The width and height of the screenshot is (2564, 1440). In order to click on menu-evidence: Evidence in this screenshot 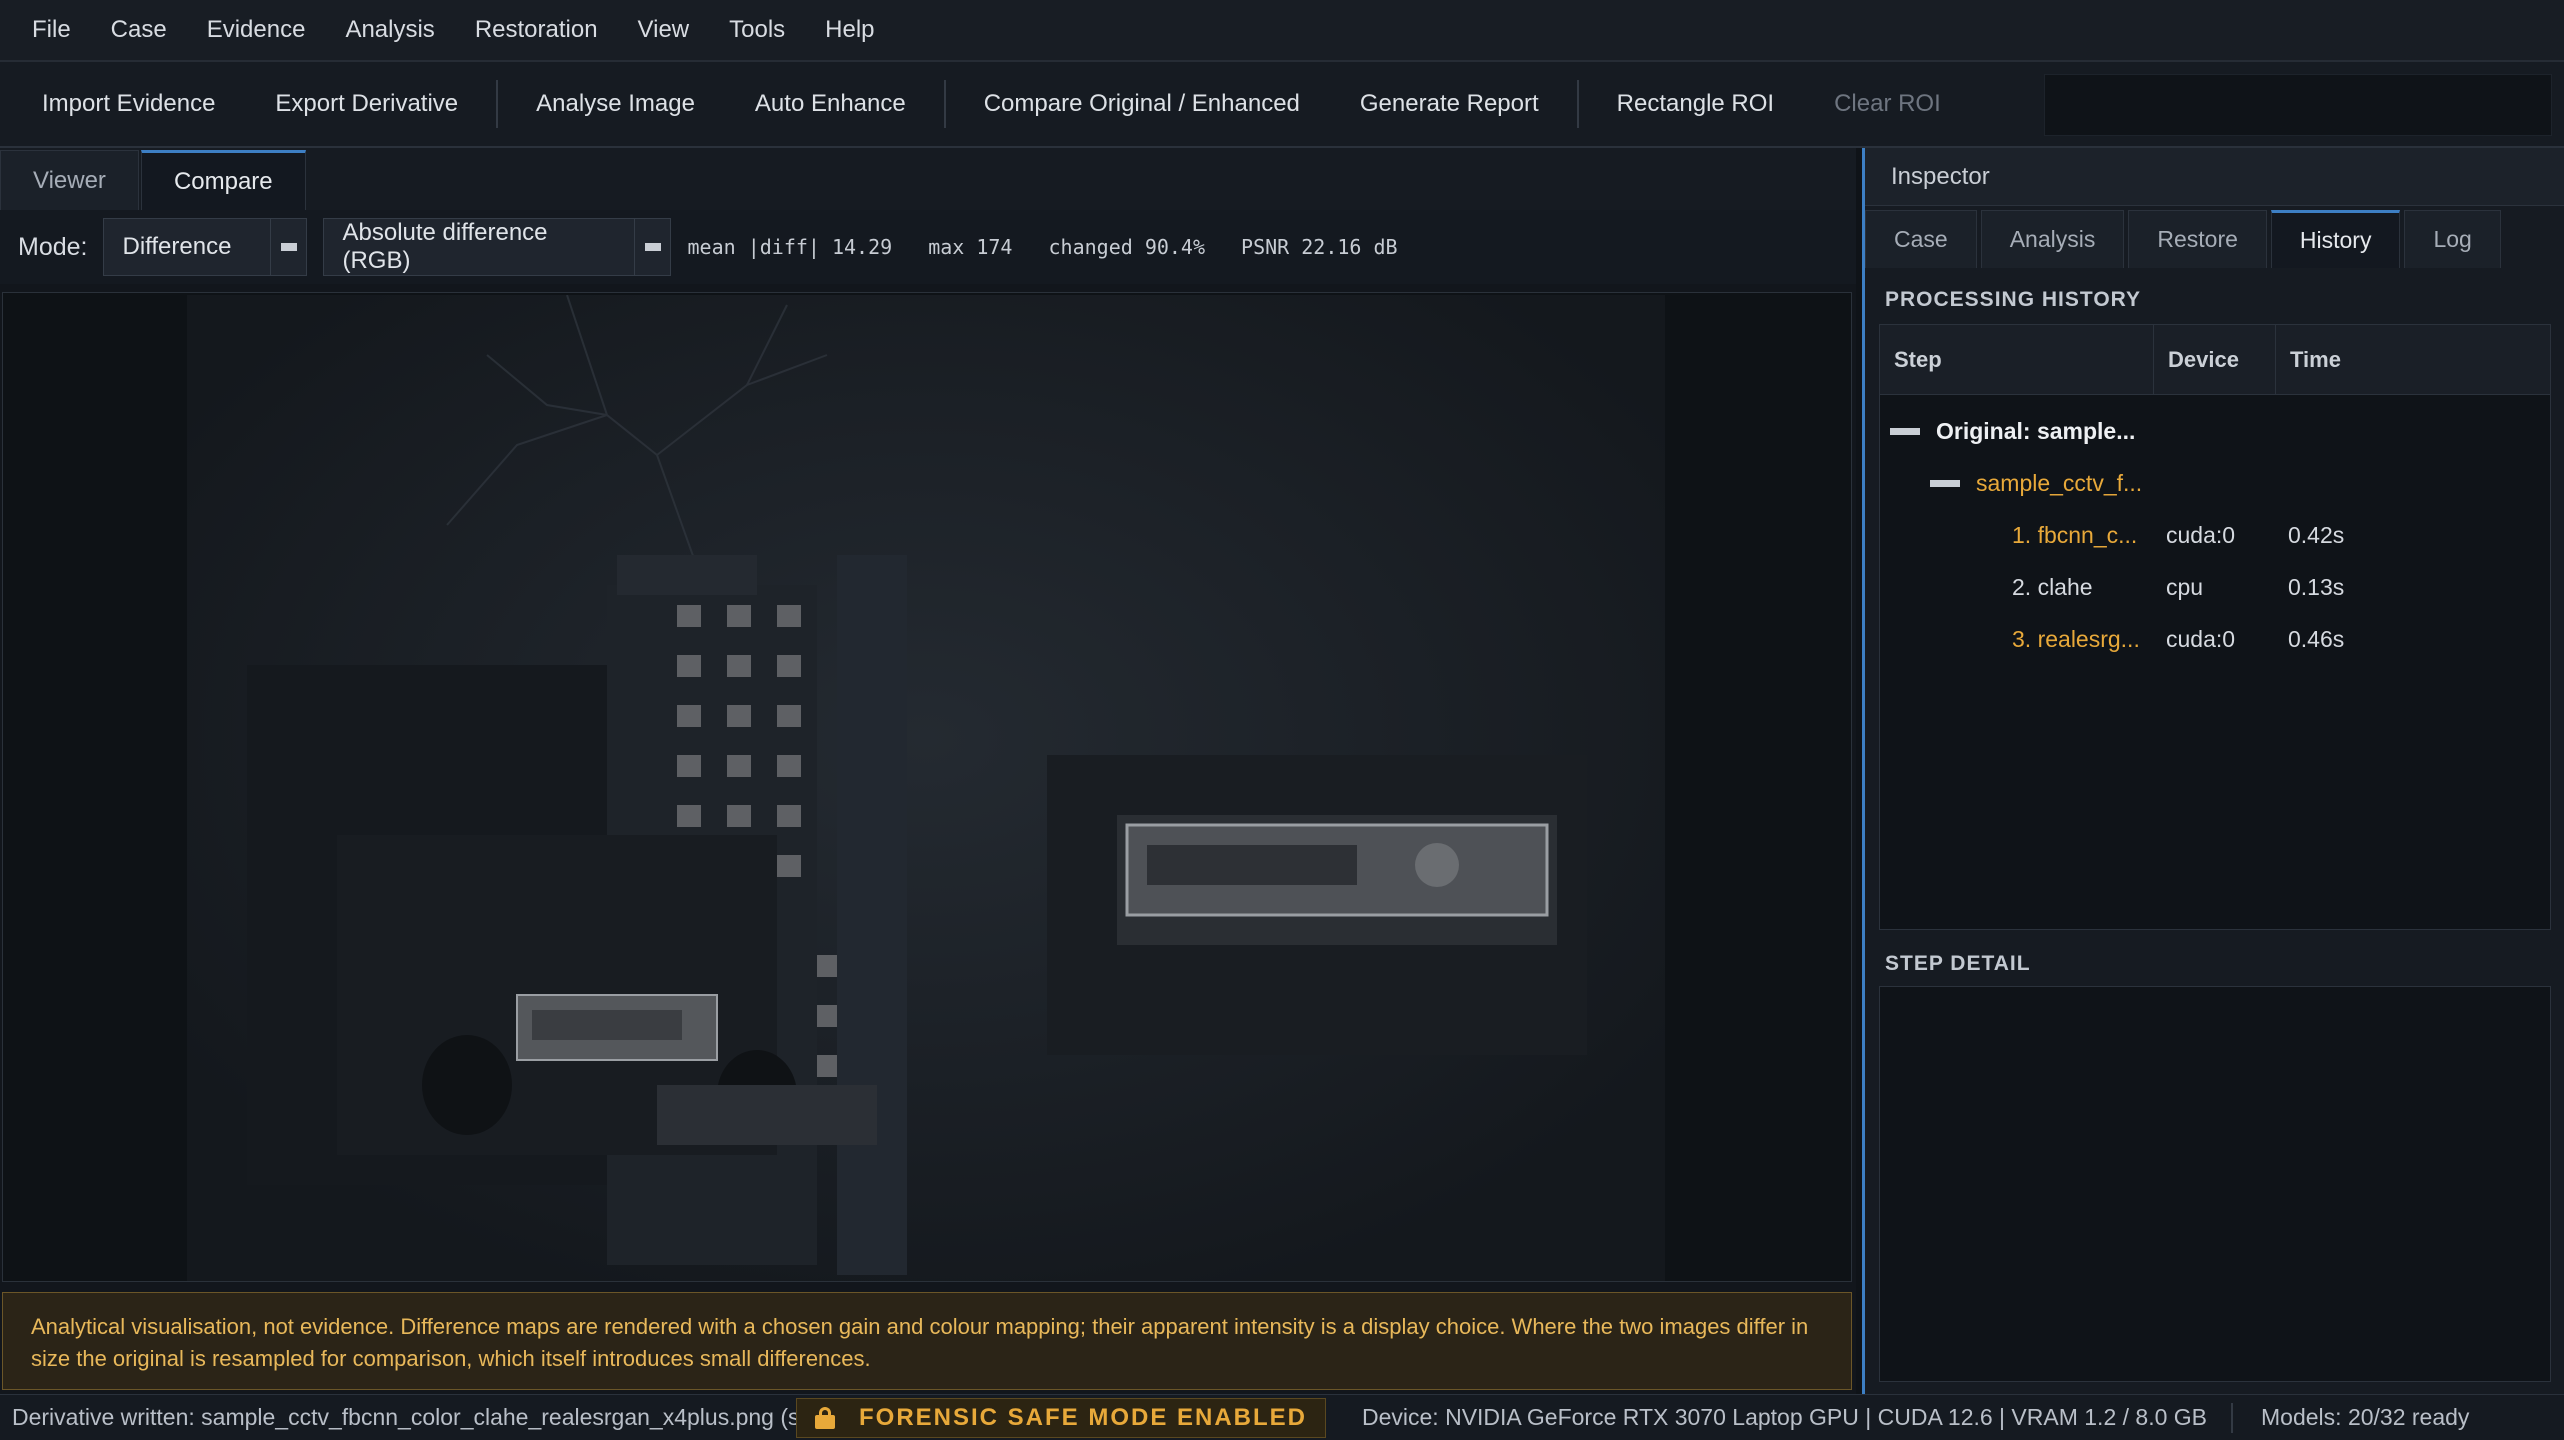, I will do `click(256, 30)`.